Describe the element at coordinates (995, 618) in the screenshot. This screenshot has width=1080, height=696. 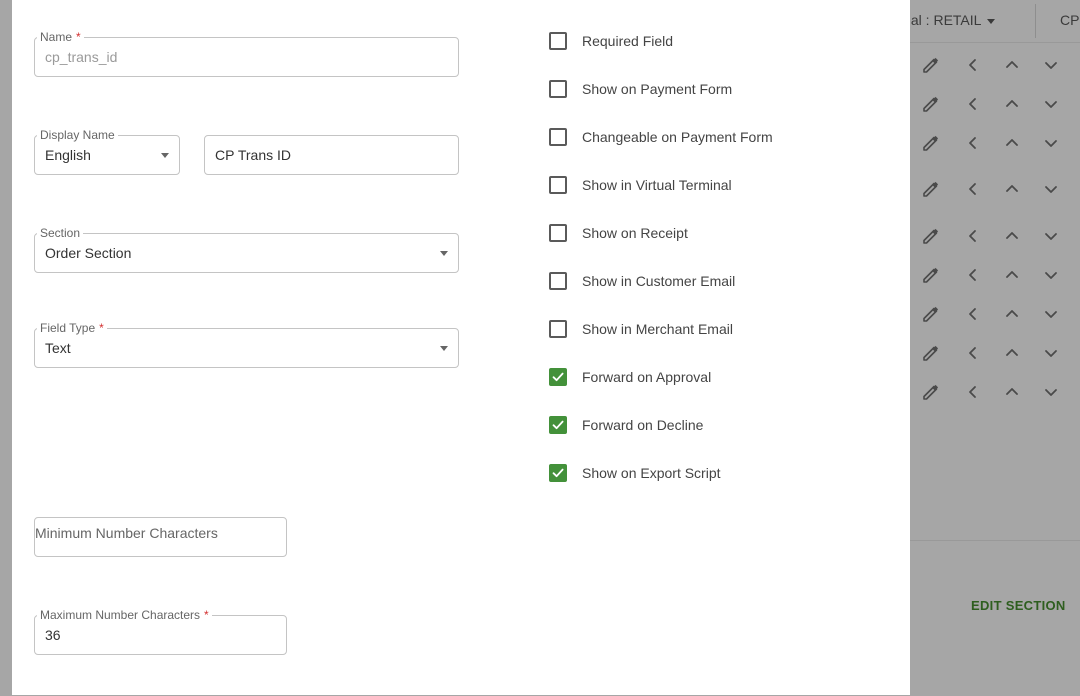
I see `background-section-panel` at that location.